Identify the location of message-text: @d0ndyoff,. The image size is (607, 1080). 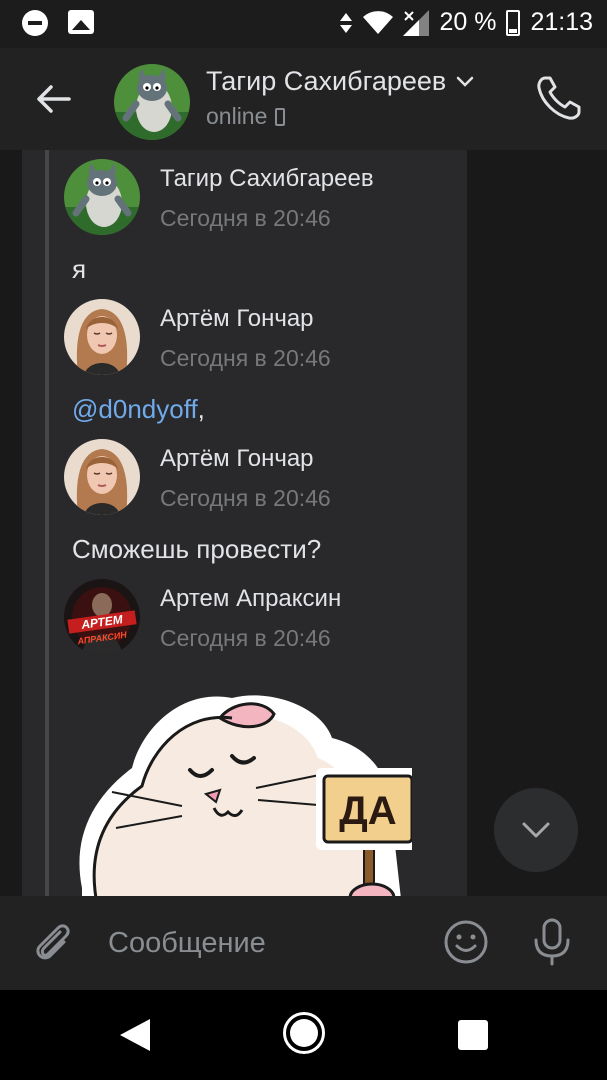
(138, 409).